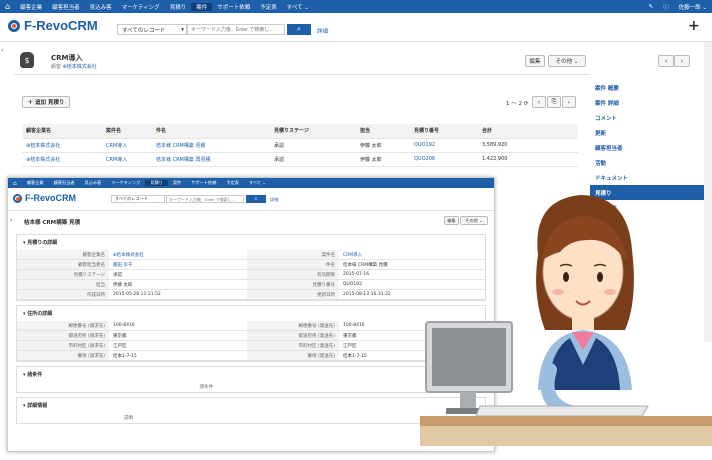 The height and width of the screenshot is (460, 712). I want to click on inset-nav-item: 予定表, so click(232, 183).